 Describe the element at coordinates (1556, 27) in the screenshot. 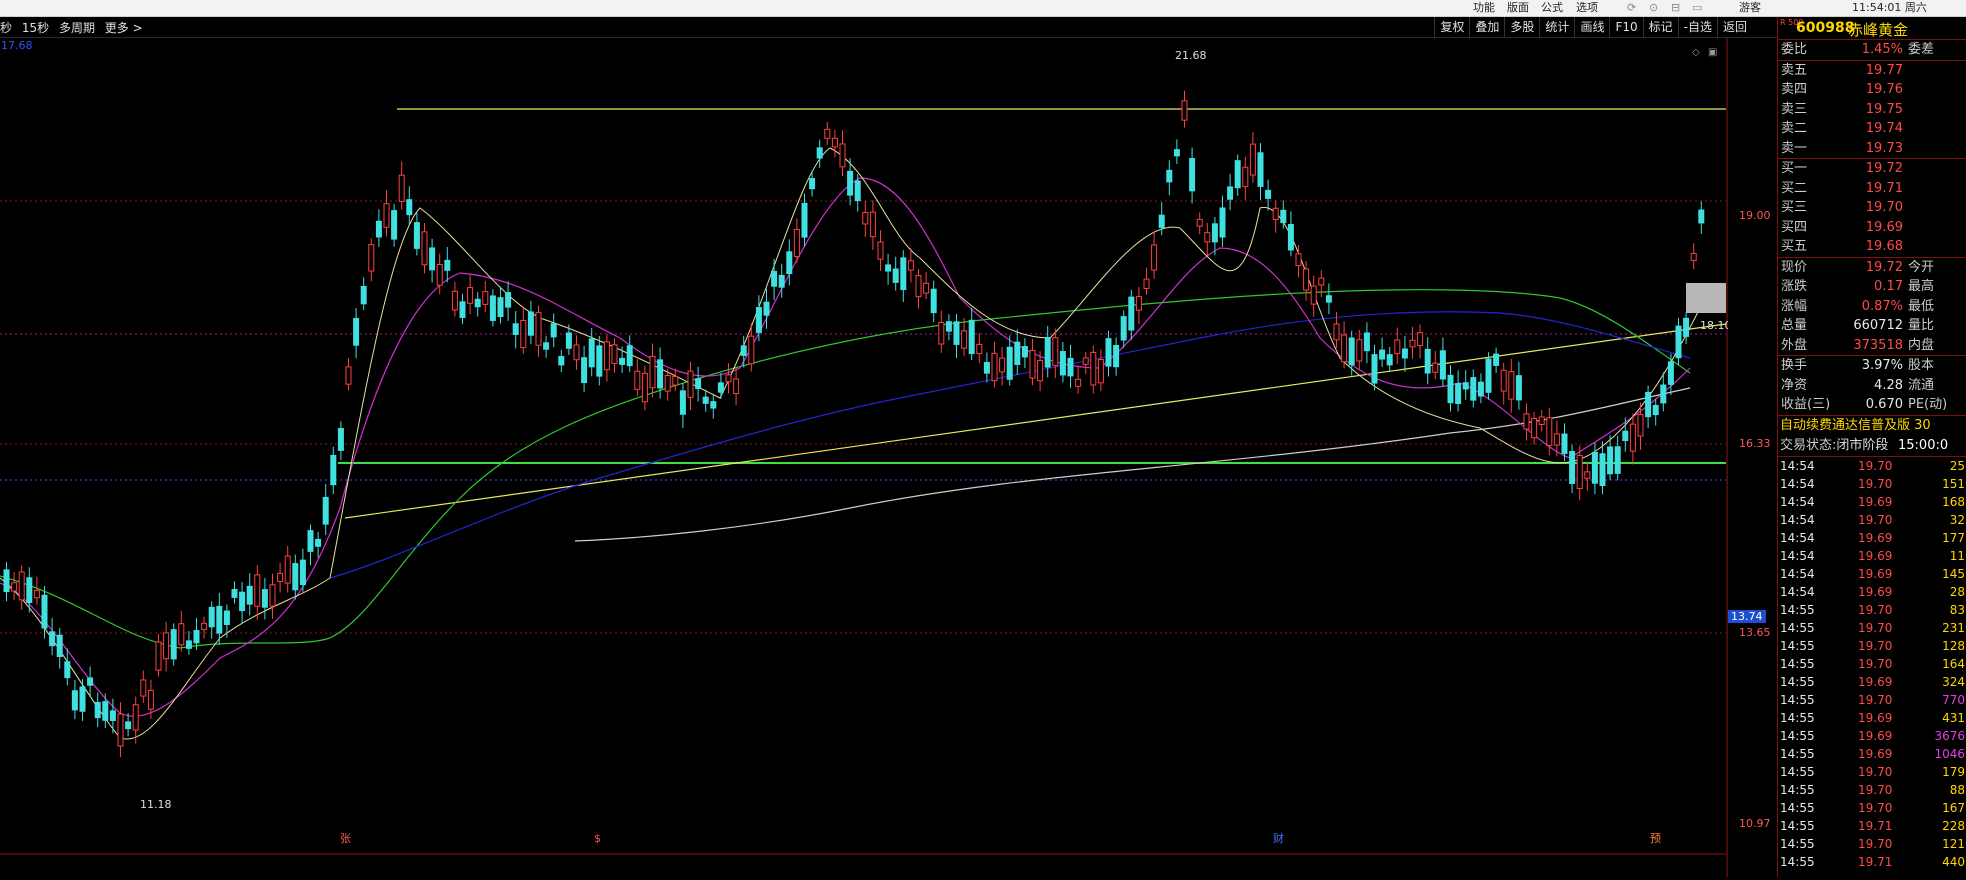

I see `stats-button: 统计` at that location.